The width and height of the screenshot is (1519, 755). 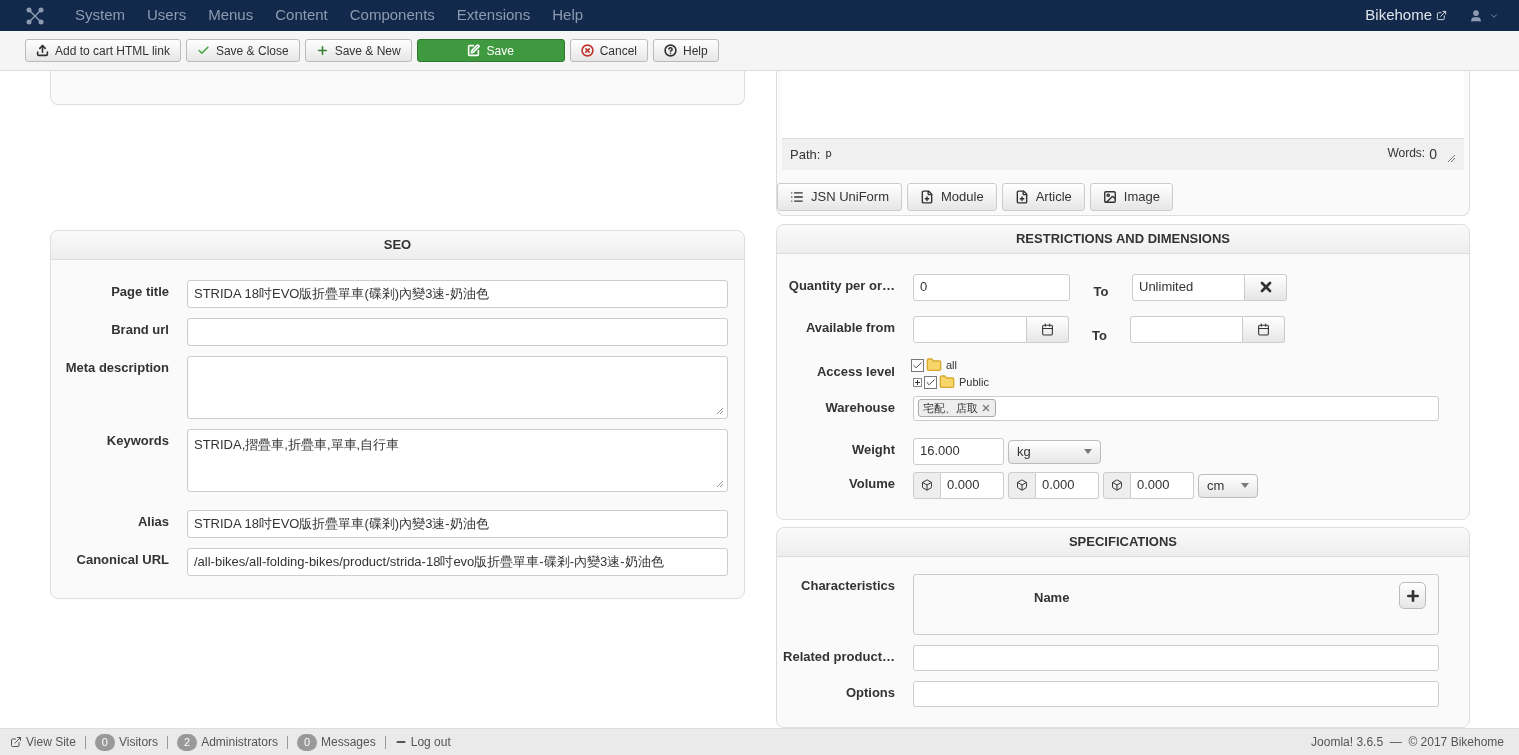 What do you see at coordinates (839, 197) in the screenshot?
I see `editor-button: JSN UniForm` at bounding box center [839, 197].